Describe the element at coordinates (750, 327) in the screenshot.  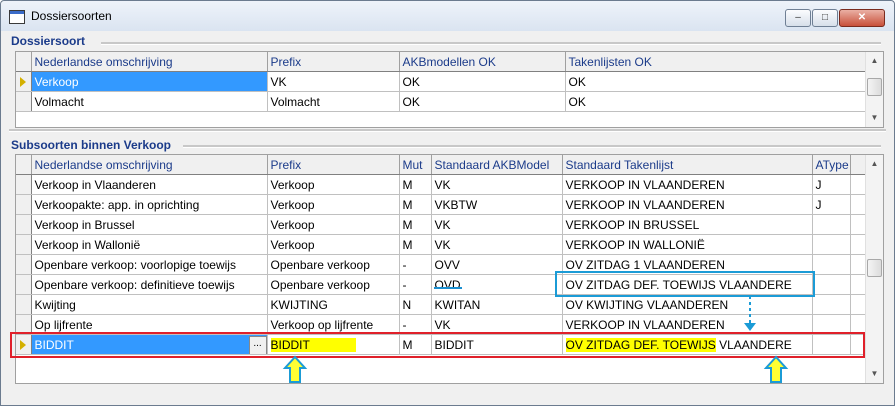
I see `down-arrow-icon` at that location.